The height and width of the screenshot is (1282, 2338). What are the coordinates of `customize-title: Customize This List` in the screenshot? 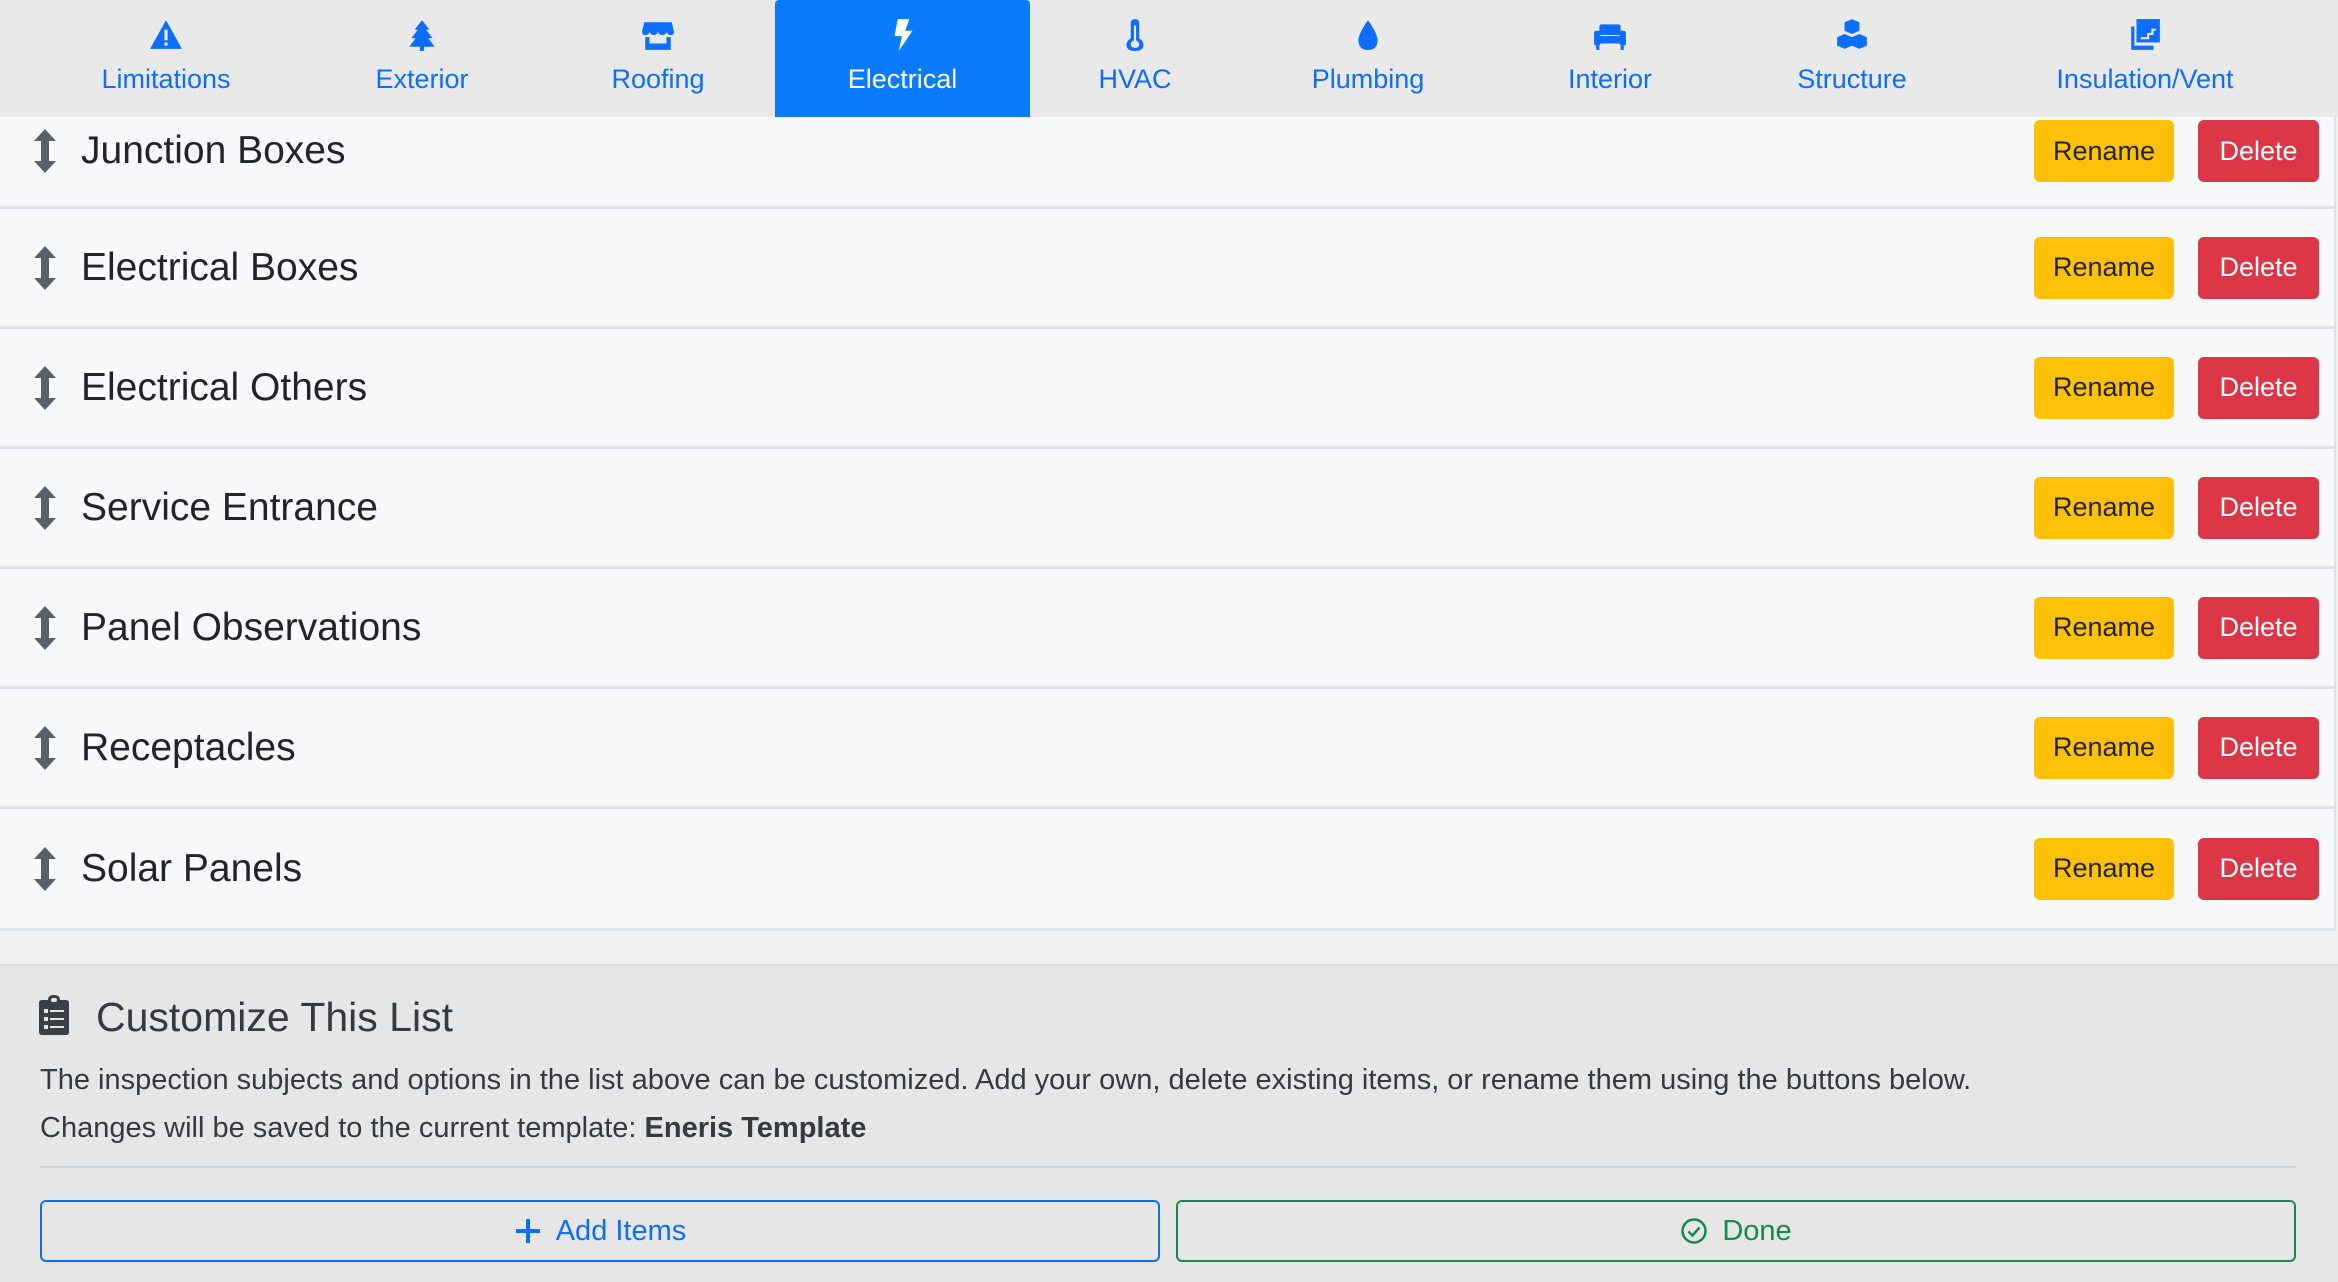 It's located at (274, 1017).